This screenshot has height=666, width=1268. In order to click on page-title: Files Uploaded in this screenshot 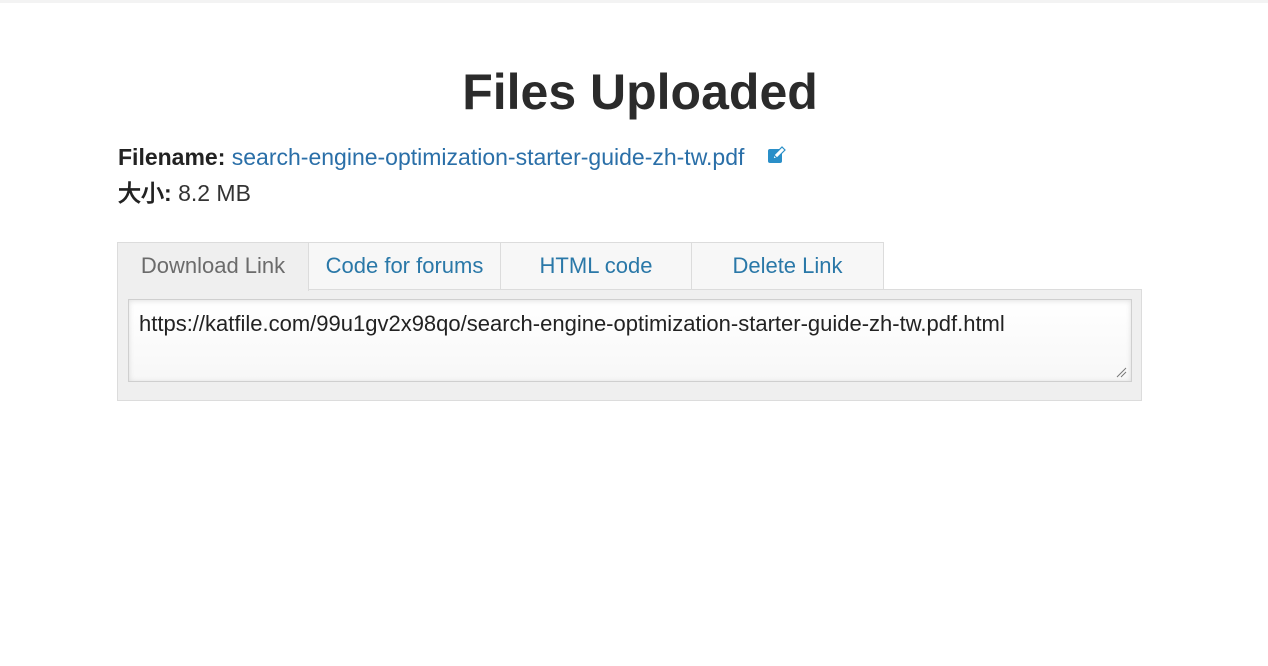, I will do `click(640, 92)`.